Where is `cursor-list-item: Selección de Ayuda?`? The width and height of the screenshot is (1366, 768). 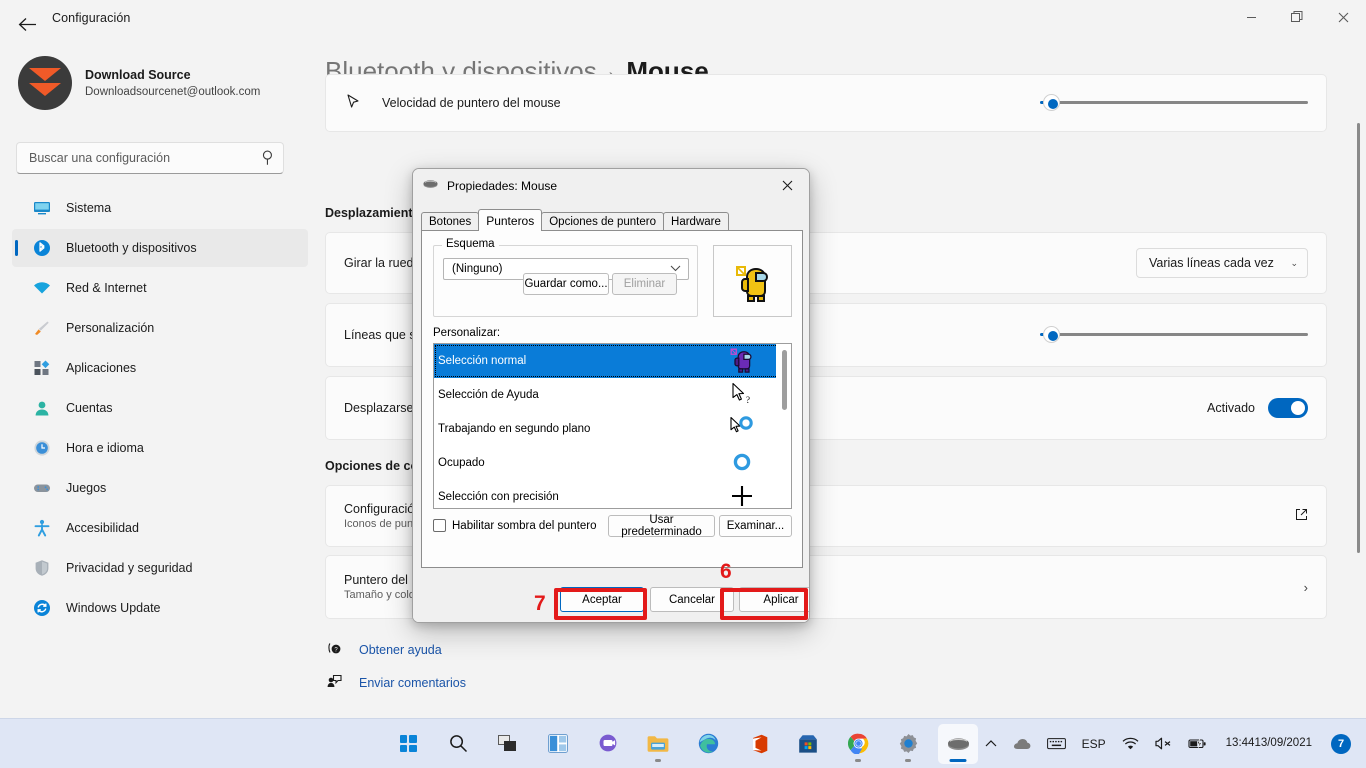
cursor-list-item: Selección de Ayuda? is located at coordinates (612, 395).